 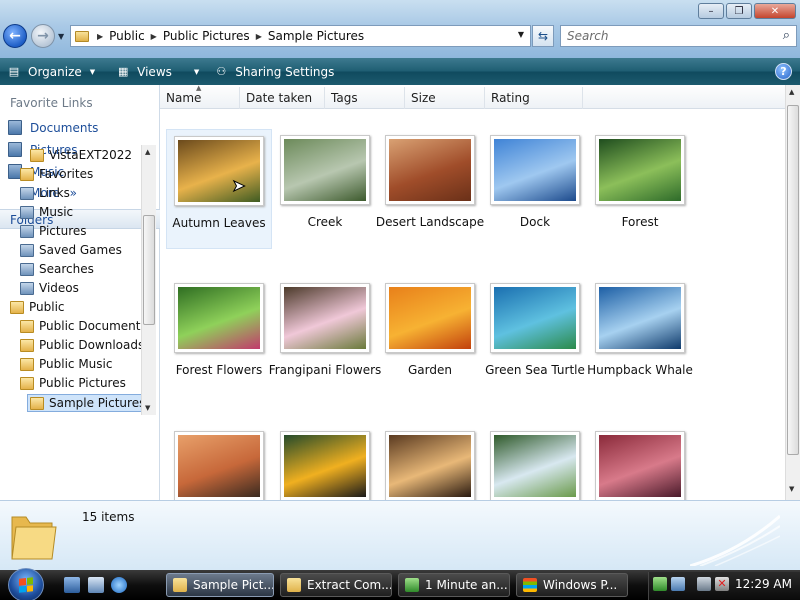 I want to click on arrow-left-icon: ←, so click(x=15, y=36).